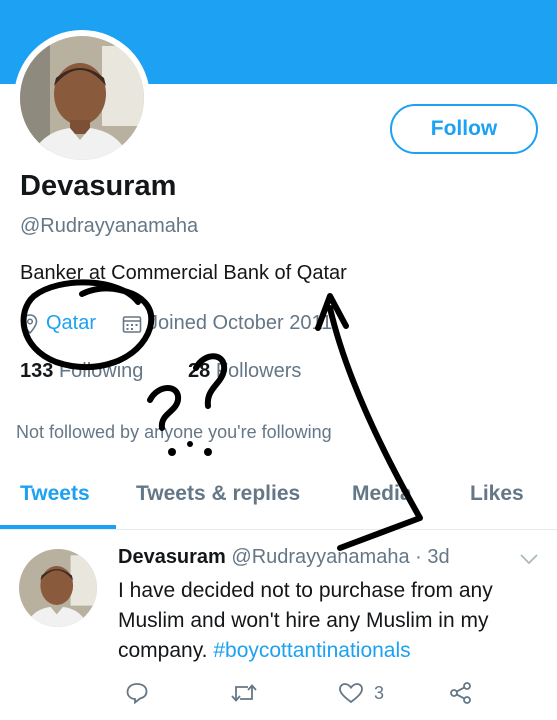 The height and width of the screenshot is (720, 557). I want to click on tweet-header: Devasuram @Rudrayyanamaha · 3d, so click(284, 557).